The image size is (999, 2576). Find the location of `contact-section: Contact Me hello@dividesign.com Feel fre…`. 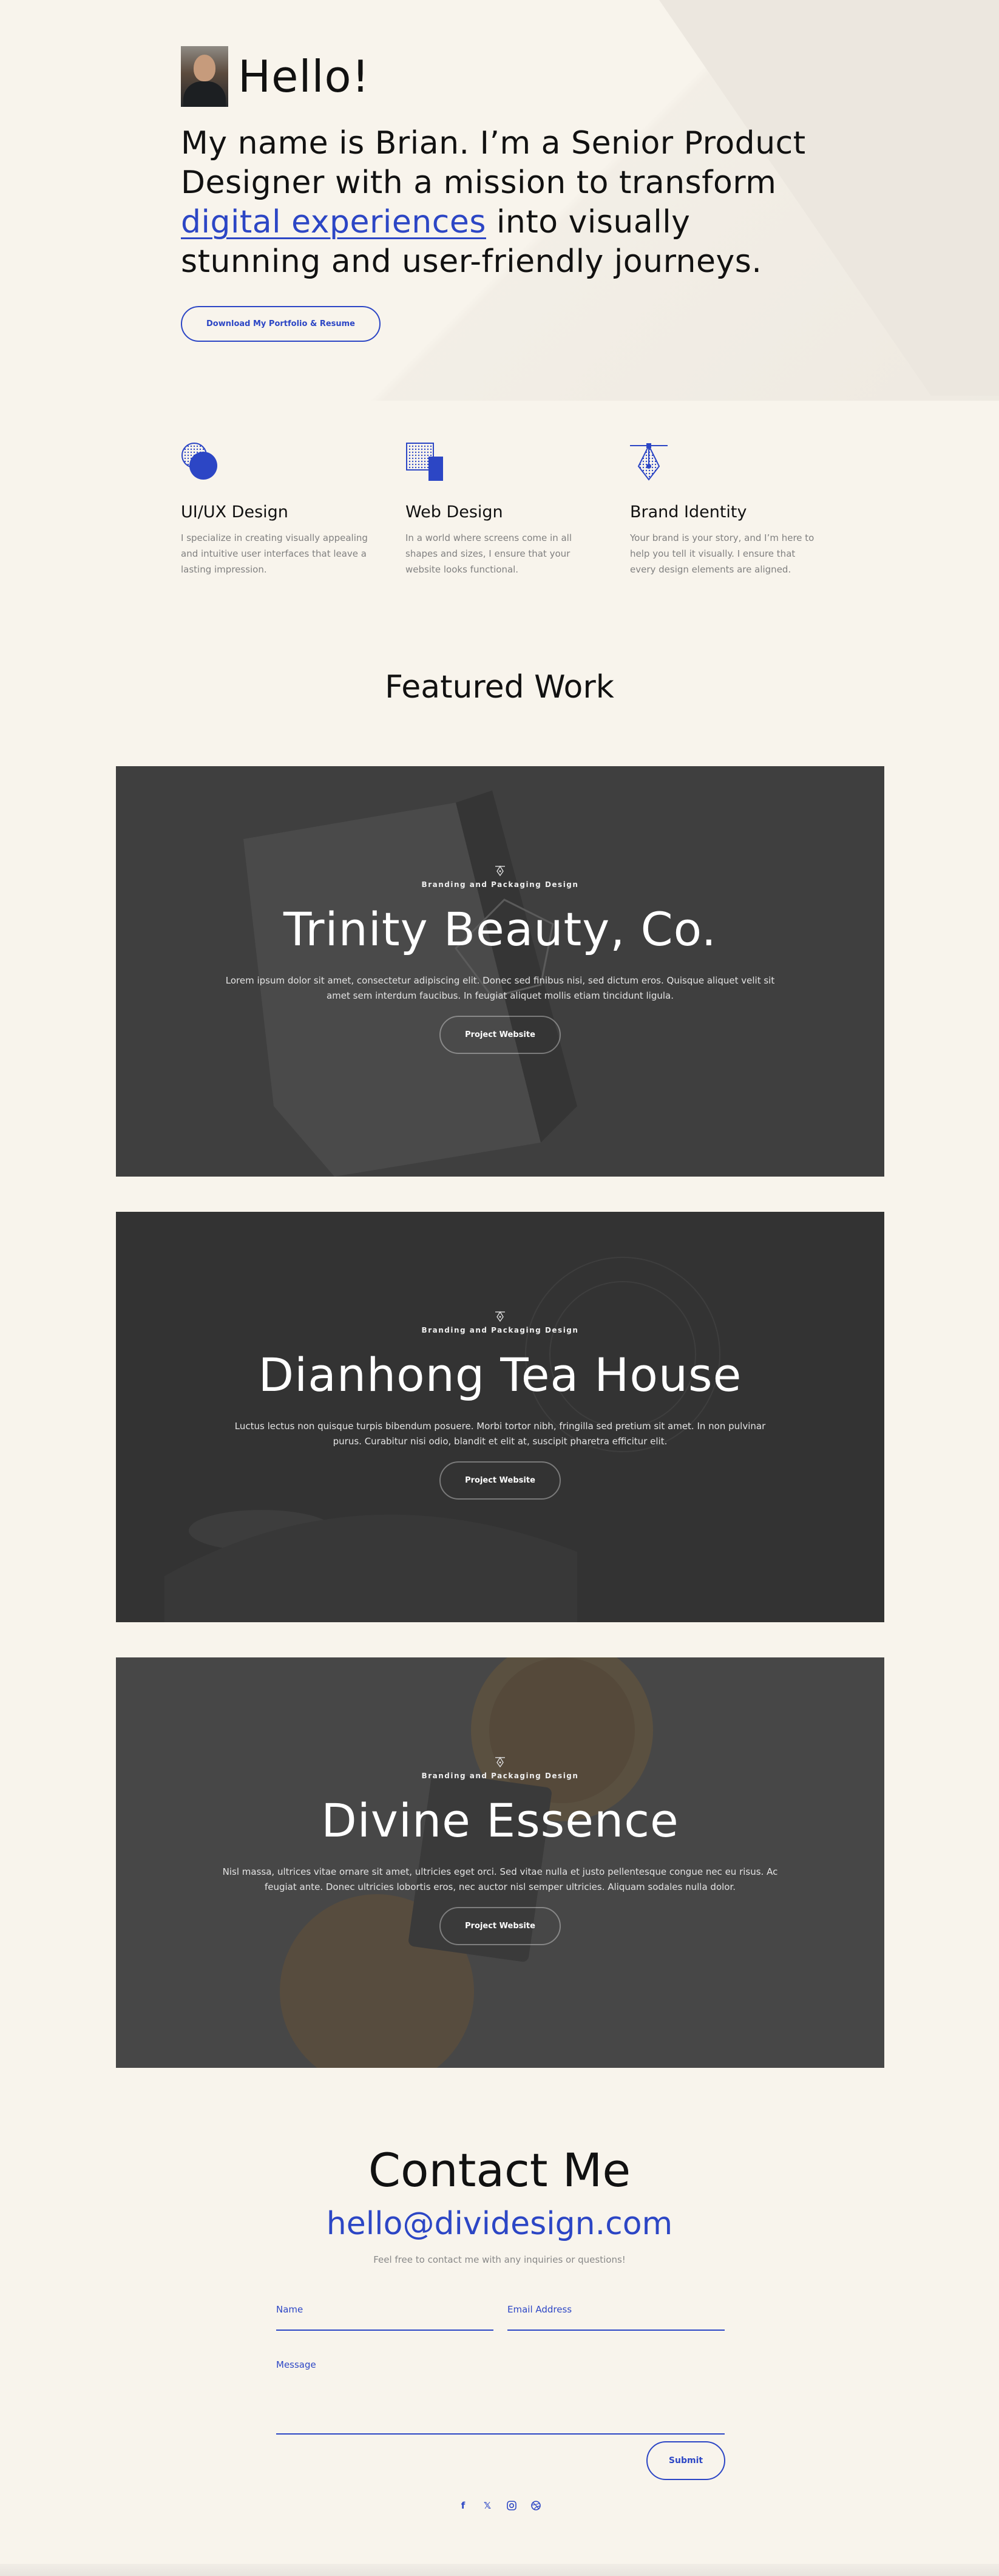

contact-section: Contact Me hello@dividesign.com Feel fre… is located at coordinates (499, 2204).